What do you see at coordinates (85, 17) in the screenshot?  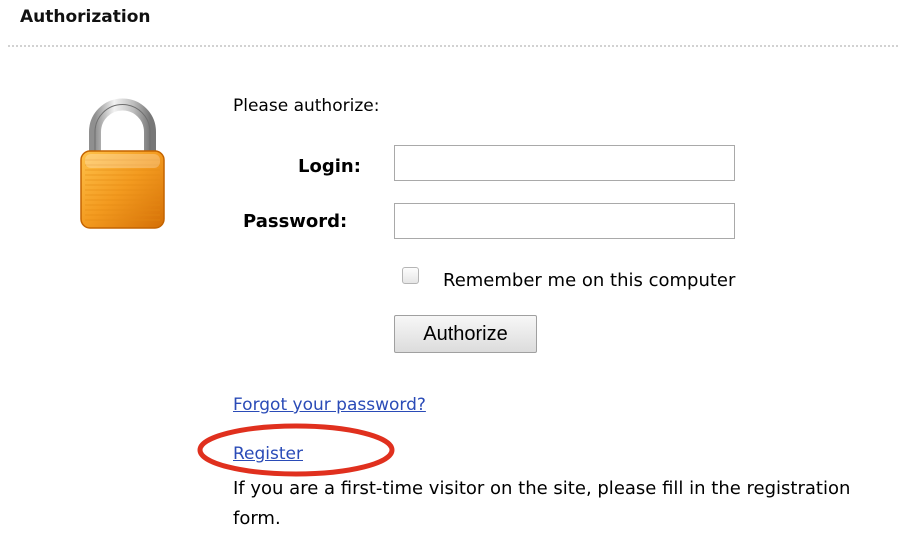 I see `page-title: Authorization` at bounding box center [85, 17].